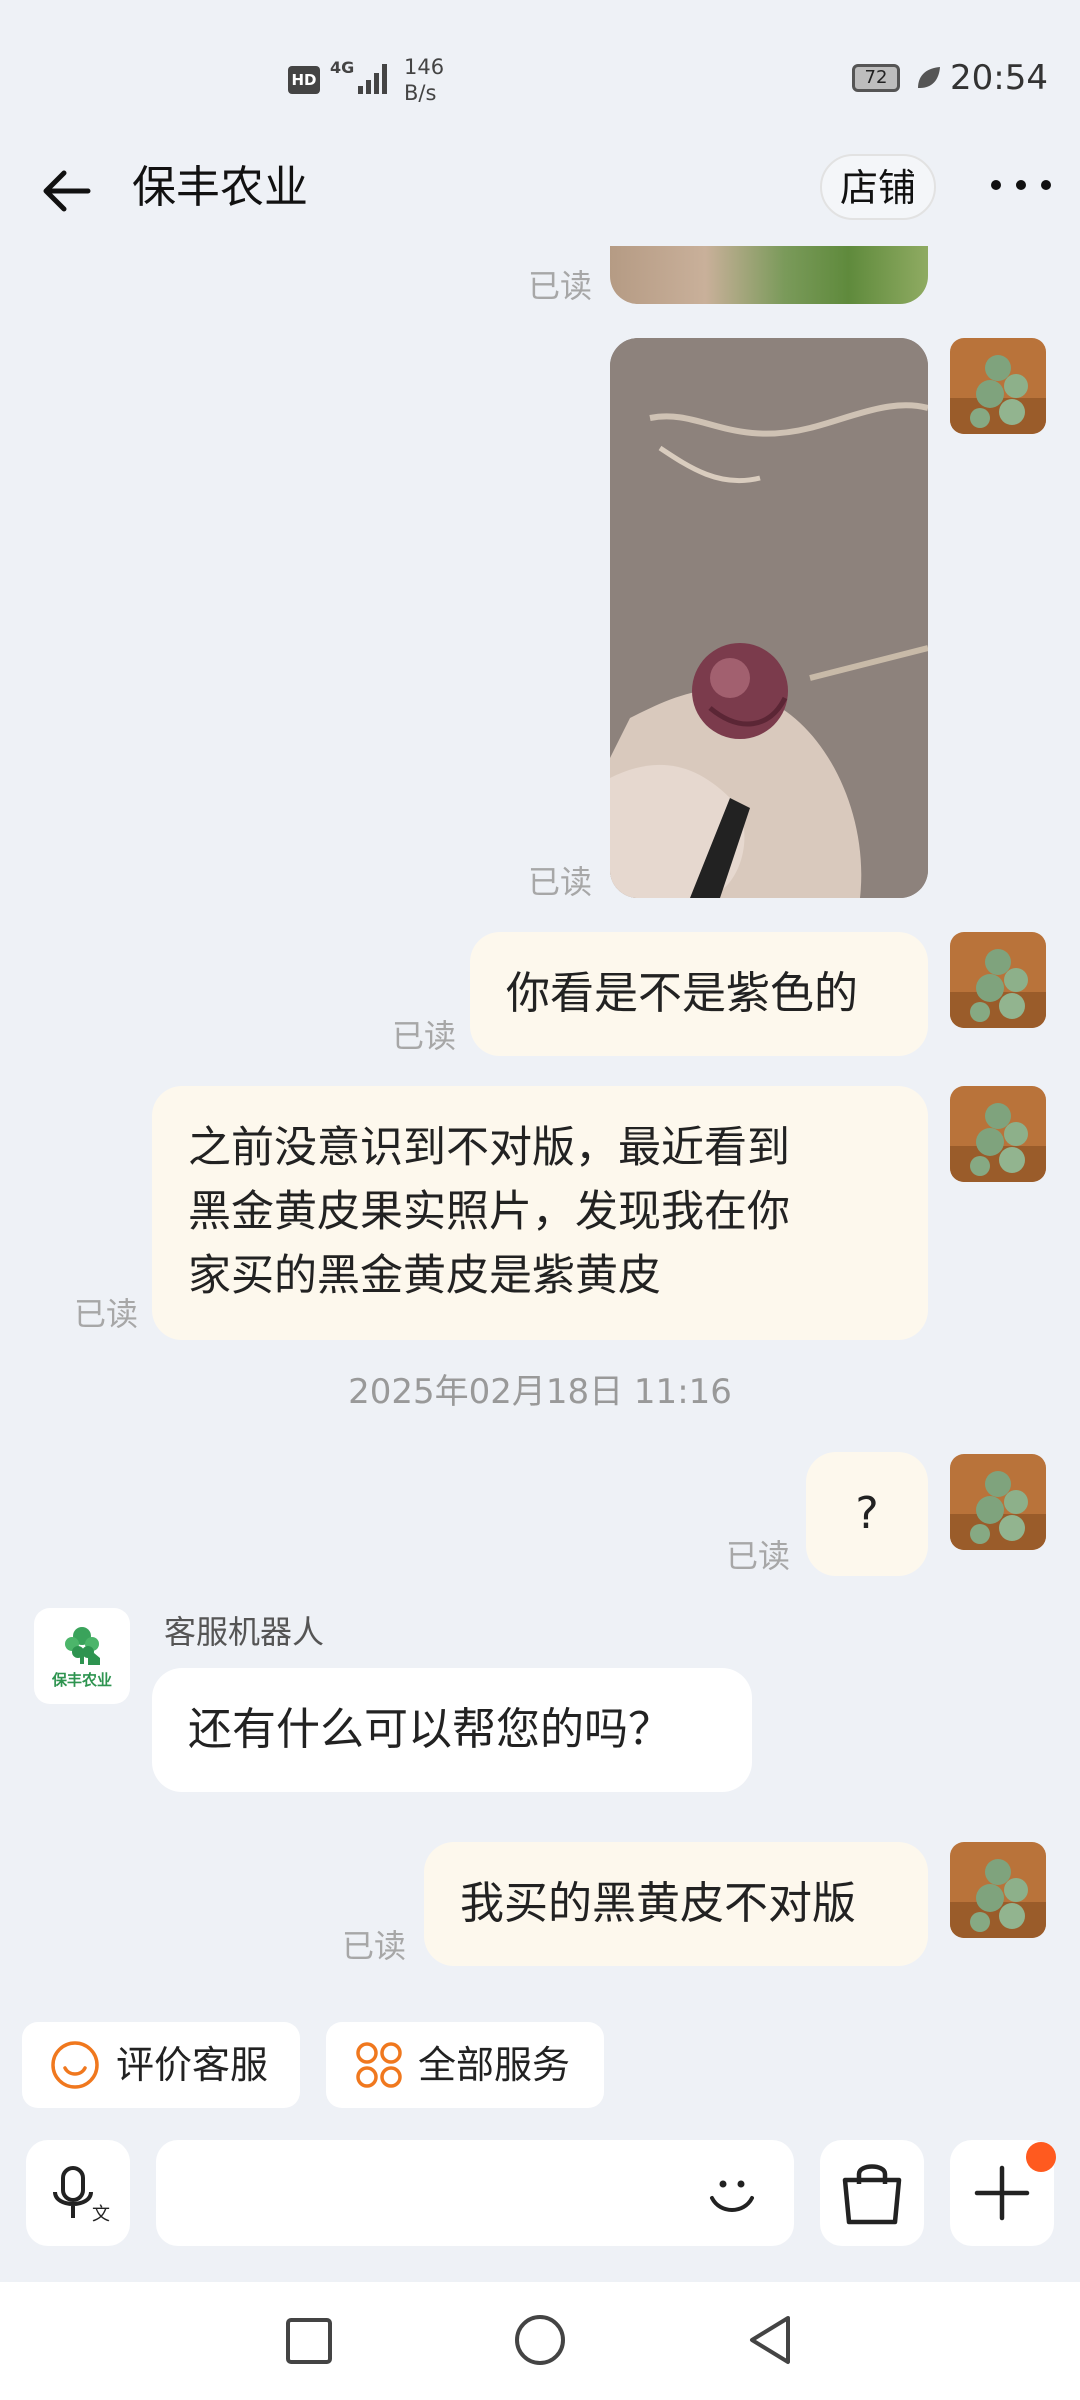 This screenshot has height=2400, width=1080. What do you see at coordinates (101, 2214) in the screenshot?
I see `svg-text: 文` at bounding box center [101, 2214].